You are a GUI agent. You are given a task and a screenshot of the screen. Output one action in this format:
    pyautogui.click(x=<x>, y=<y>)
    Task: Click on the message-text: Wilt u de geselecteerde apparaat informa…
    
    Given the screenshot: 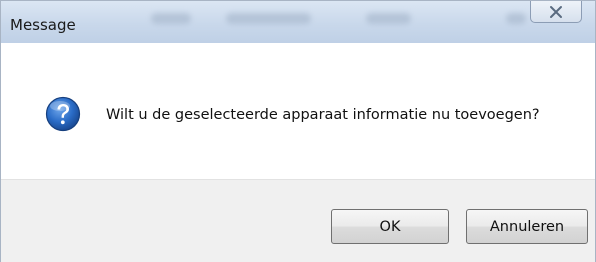 What is the action you would take?
    pyautogui.click(x=323, y=115)
    